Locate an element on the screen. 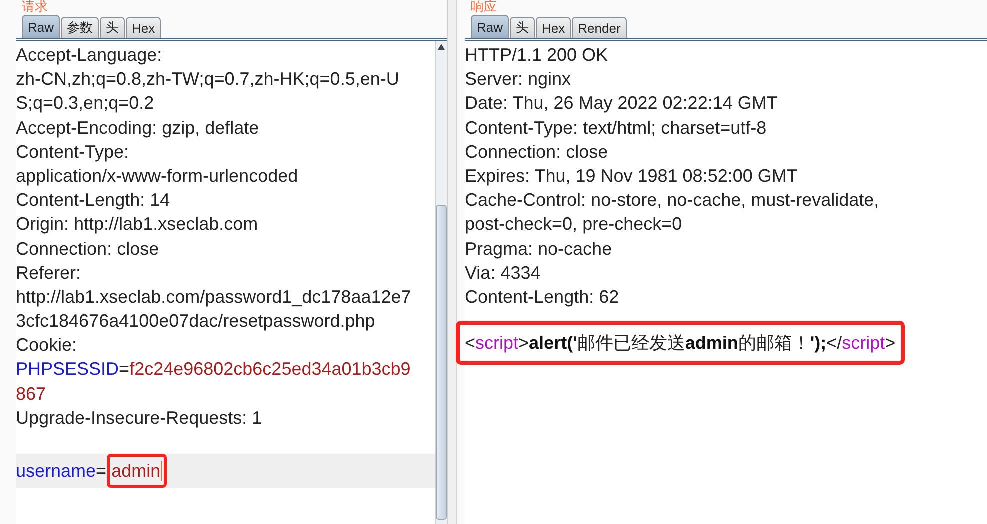 This screenshot has height=524, width=987. code-line: Accept-Encoding: gzip, deflate is located at coordinates (138, 128).